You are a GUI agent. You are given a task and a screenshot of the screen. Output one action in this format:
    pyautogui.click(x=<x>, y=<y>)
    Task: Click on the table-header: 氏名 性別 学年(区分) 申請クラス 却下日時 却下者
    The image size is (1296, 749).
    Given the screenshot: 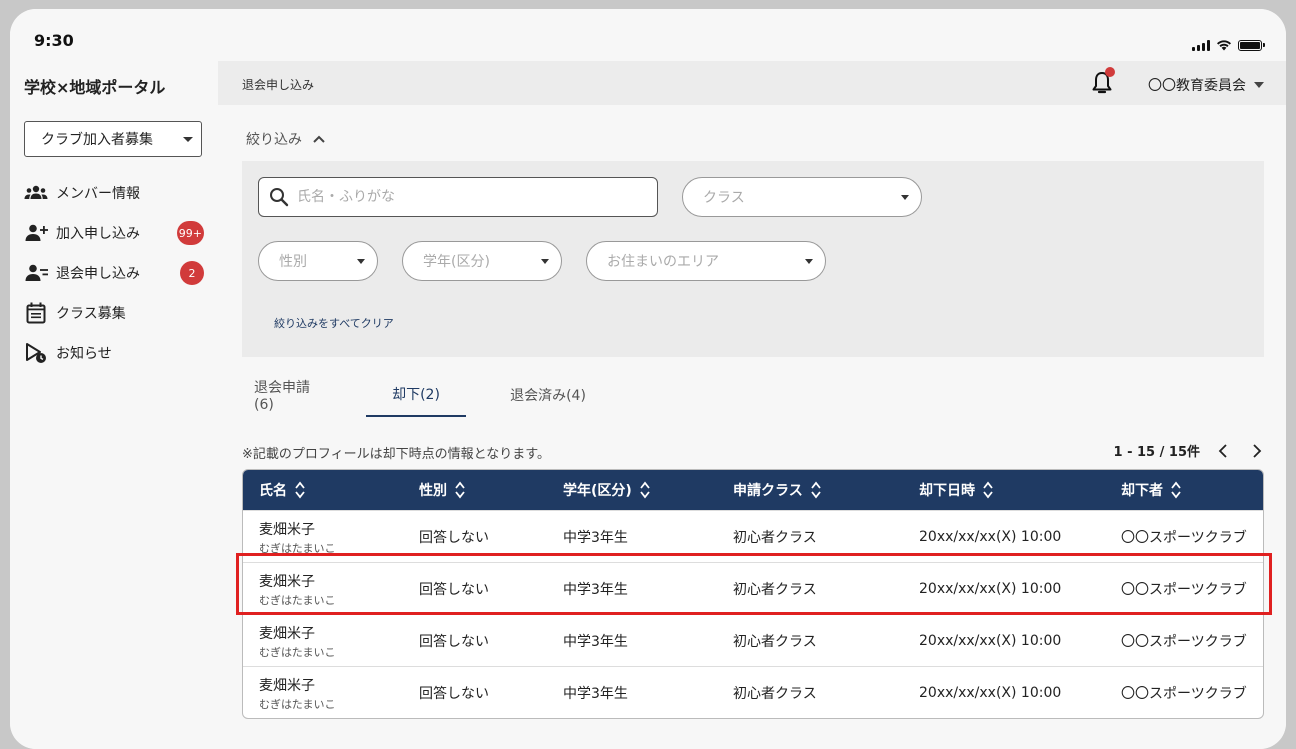 What is the action you would take?
    pyautogui.click(x=753, y=490)
    